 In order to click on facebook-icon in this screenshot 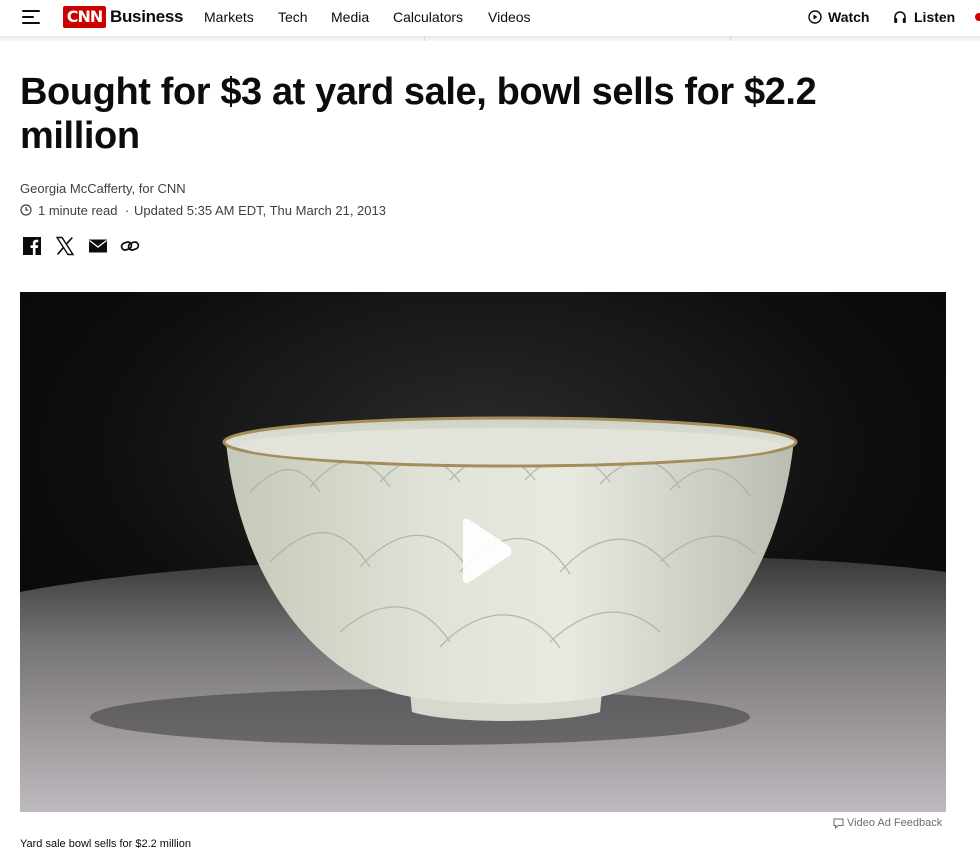, I will do `click(32, 246)`.